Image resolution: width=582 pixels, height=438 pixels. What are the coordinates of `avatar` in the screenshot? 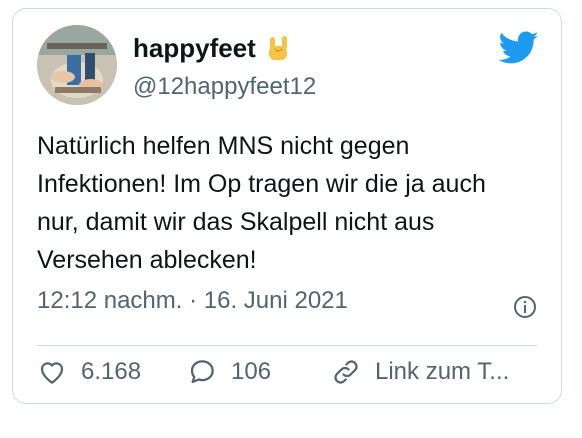 It's located at (77, 65).